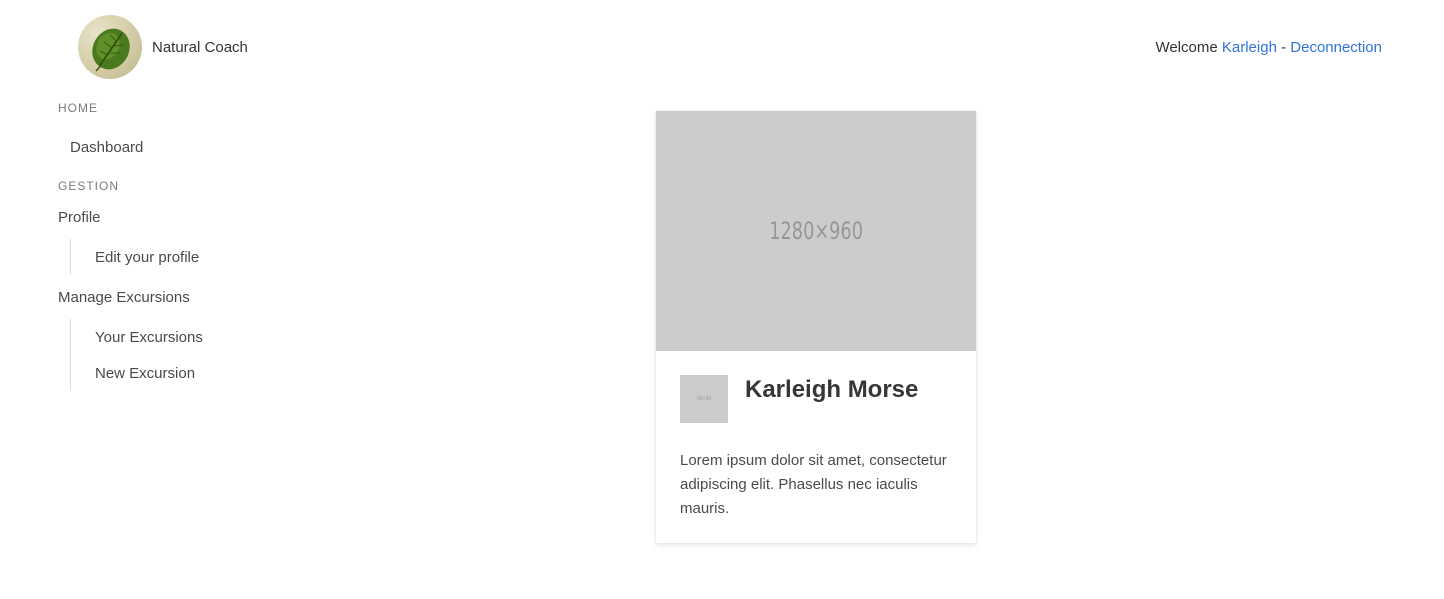 The height and width of the screenshot is (599, 1444). I want to click on sidebar-item-dashboard: Dashboard, so click(106, 147).